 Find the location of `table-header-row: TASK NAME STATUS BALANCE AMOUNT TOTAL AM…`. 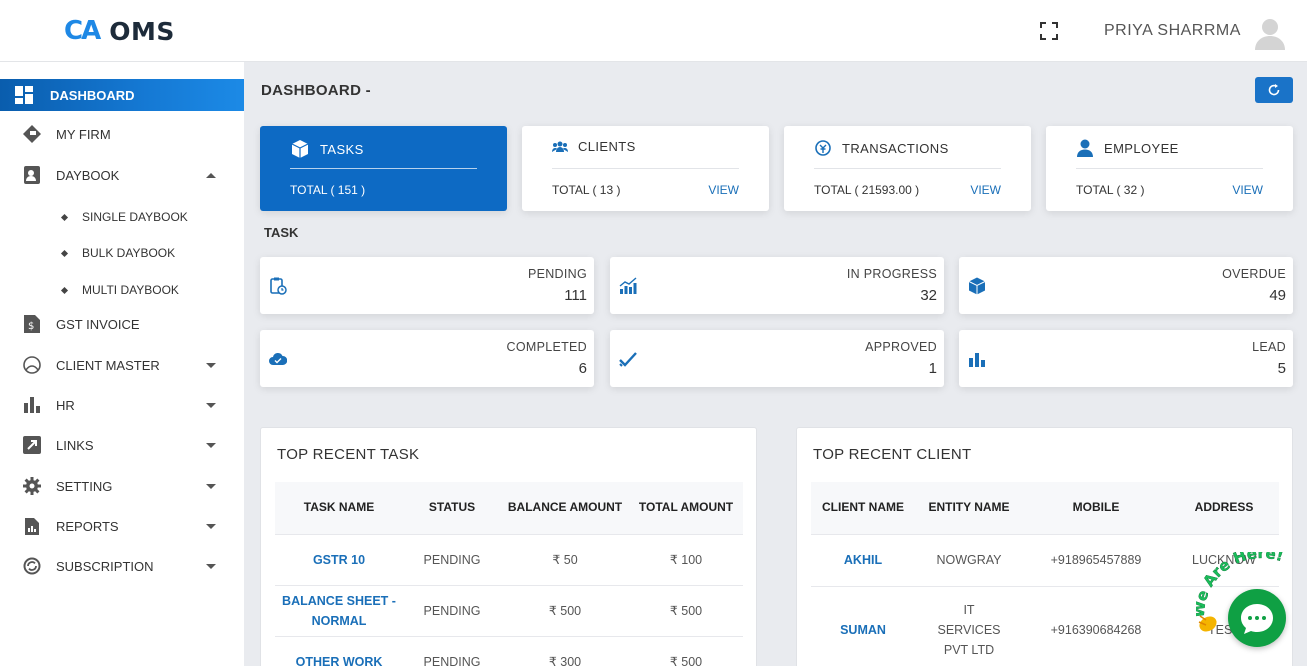

table-header-row: TASK NAME STATUS BALANCE AMOUNT TOTAL AM… is located at coordinates (509, 508).